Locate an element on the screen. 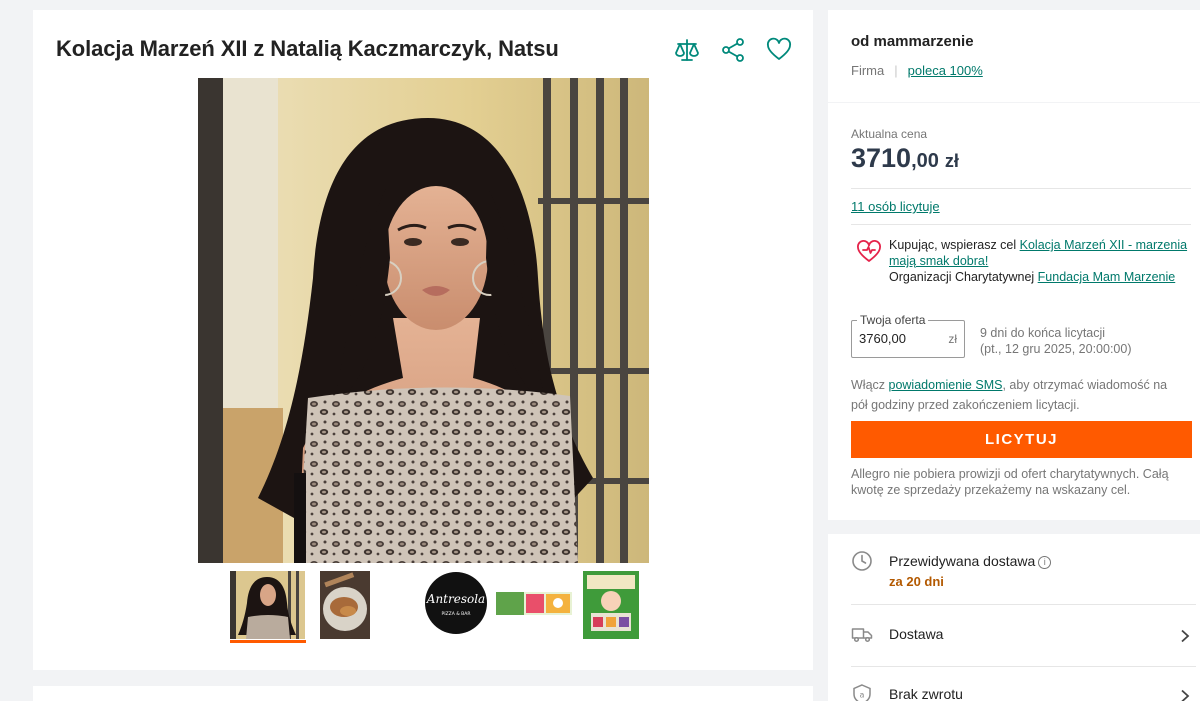 The image size is (1200, 701). no-returns-icon: a is located at coordinates (862, 692).